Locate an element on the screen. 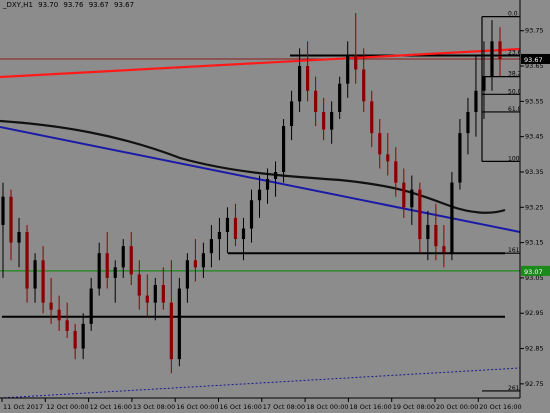  price-tick-label: 93.55 is located at coordinates (534, 101).